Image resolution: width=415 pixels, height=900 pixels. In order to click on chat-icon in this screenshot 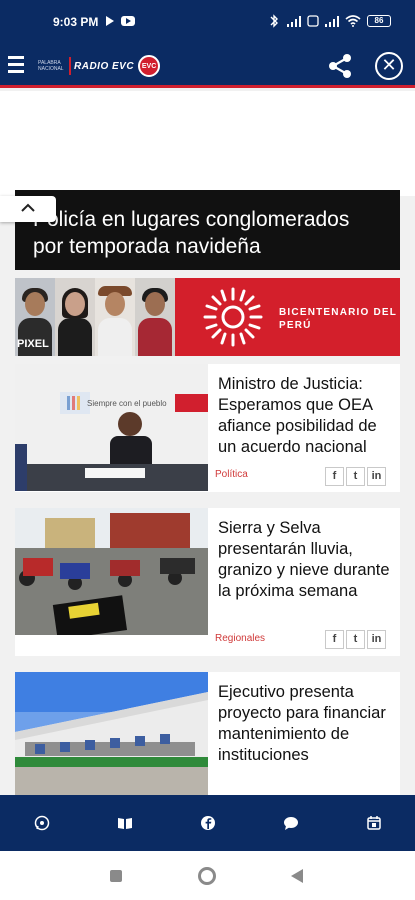, I will do `click(291, 823)`.